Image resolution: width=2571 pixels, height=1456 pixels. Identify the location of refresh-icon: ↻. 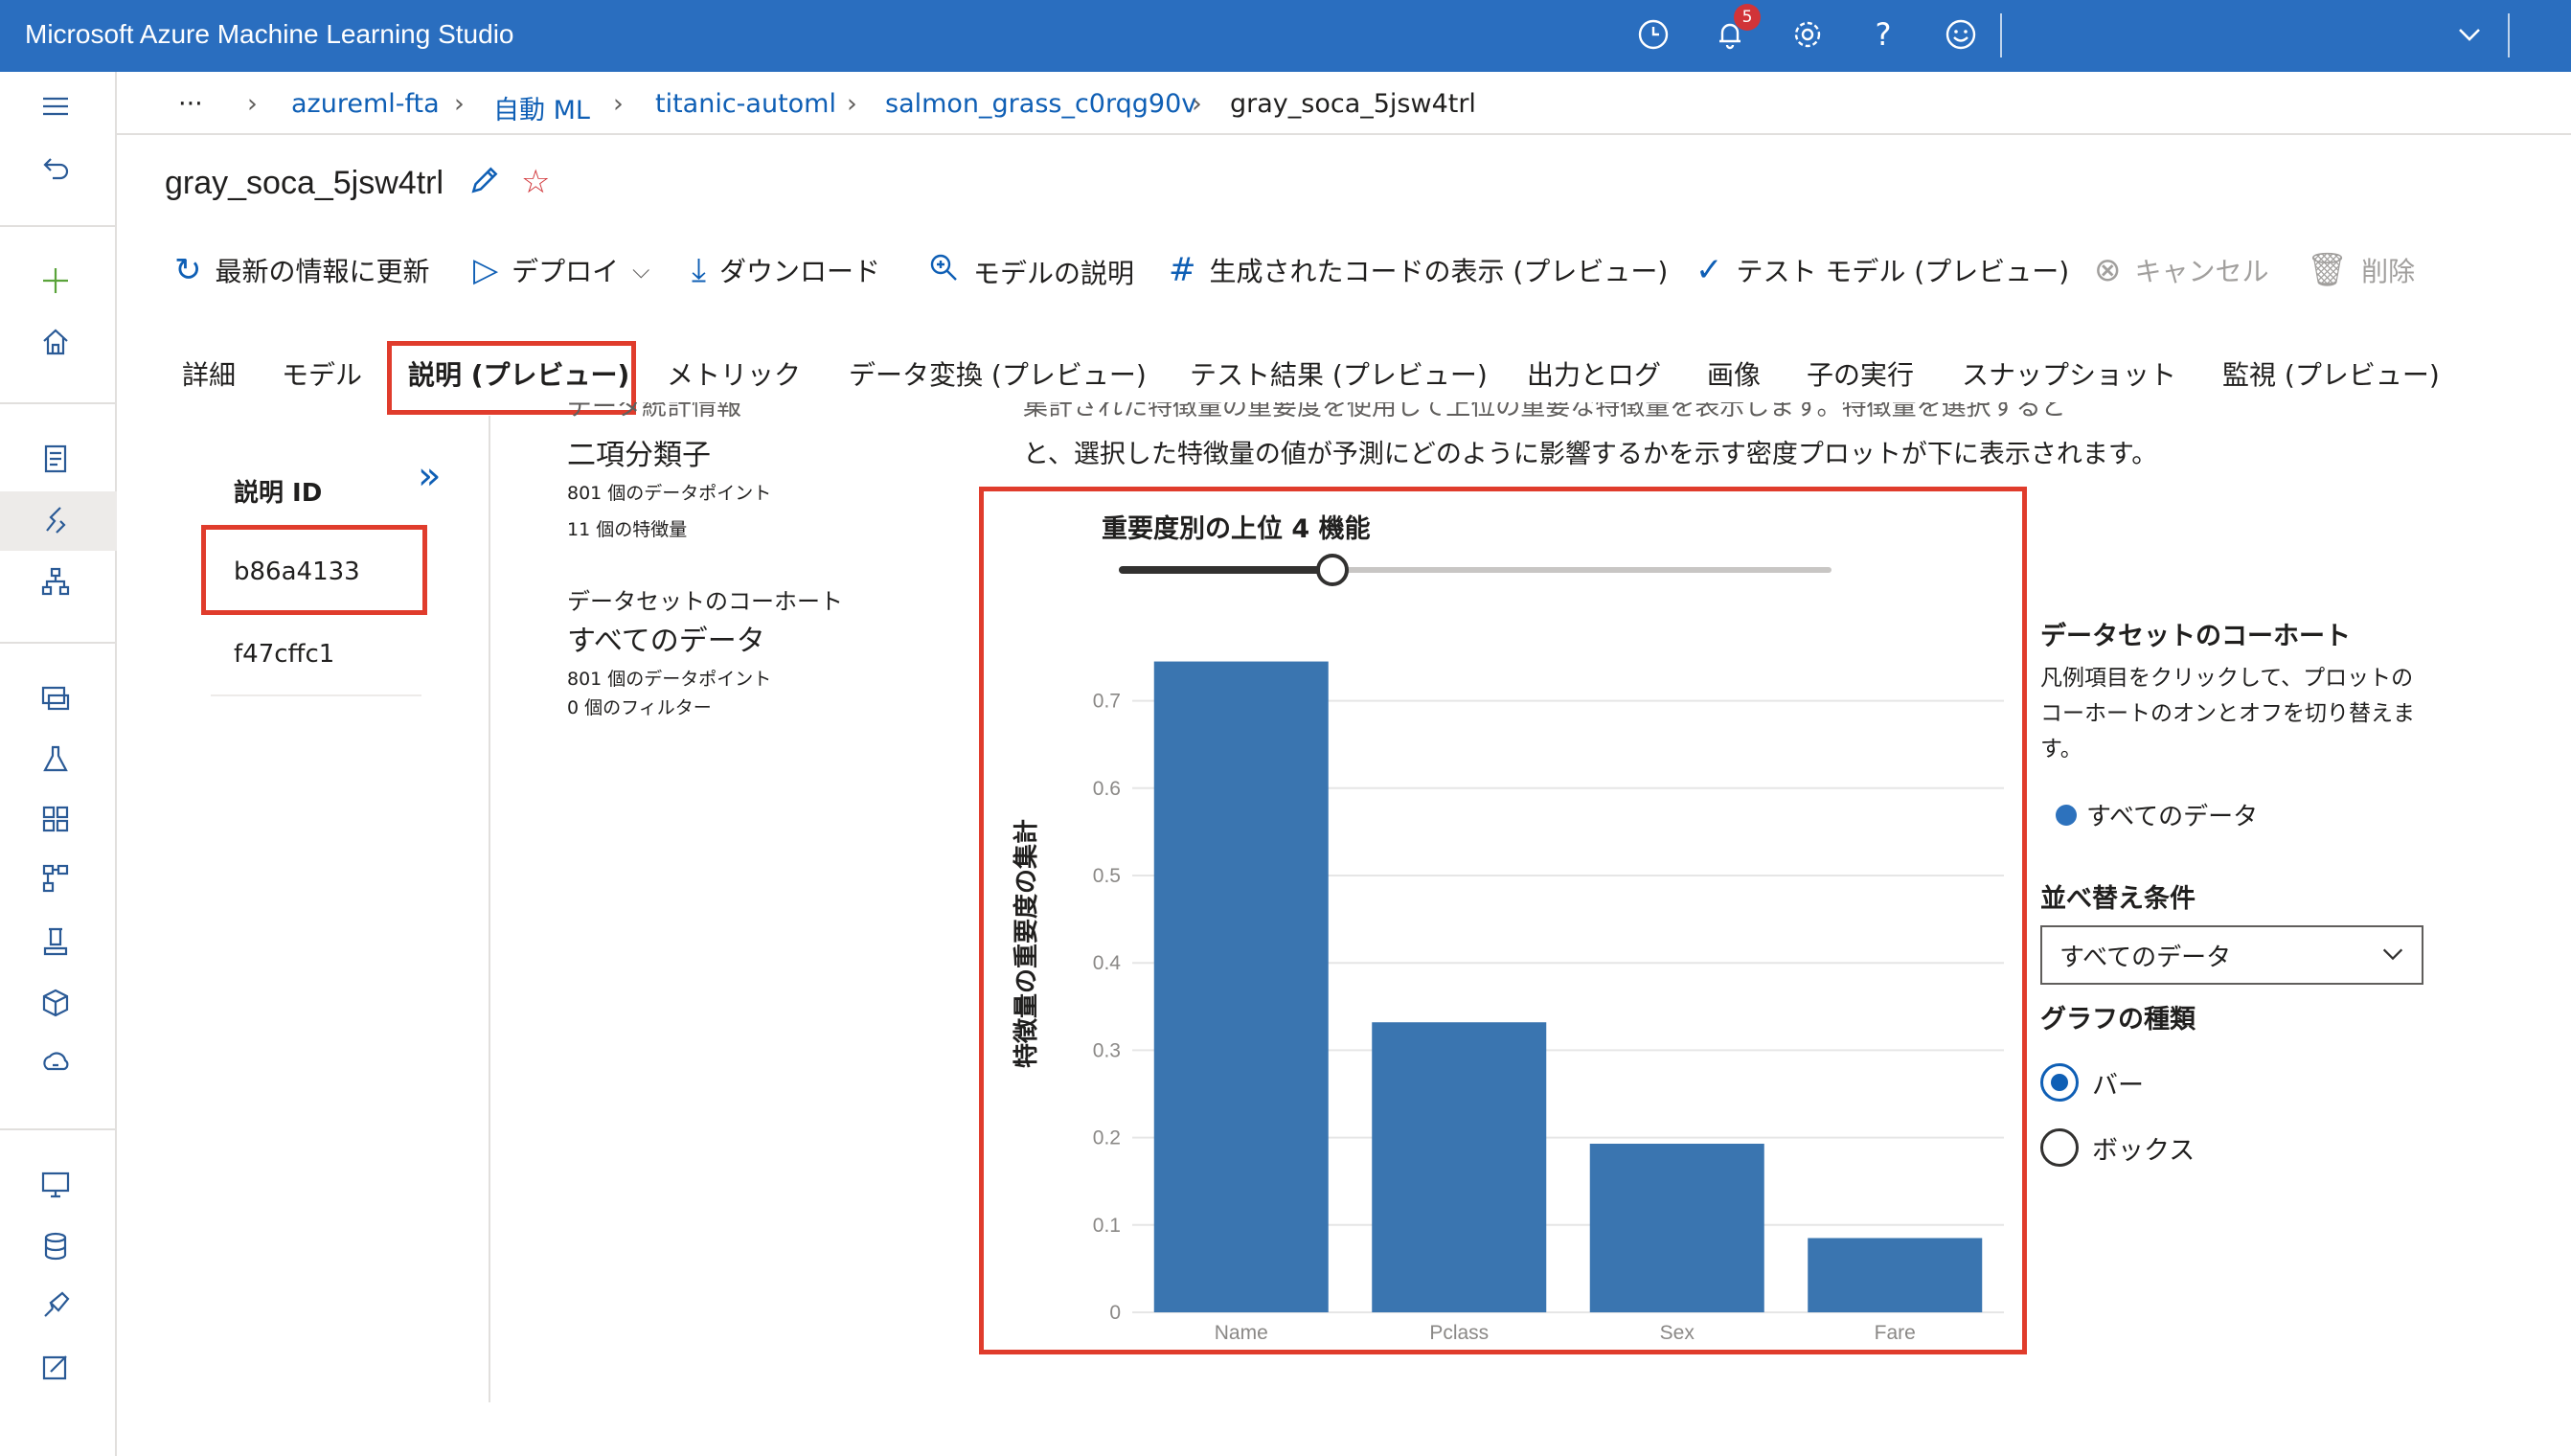
(188, 270).